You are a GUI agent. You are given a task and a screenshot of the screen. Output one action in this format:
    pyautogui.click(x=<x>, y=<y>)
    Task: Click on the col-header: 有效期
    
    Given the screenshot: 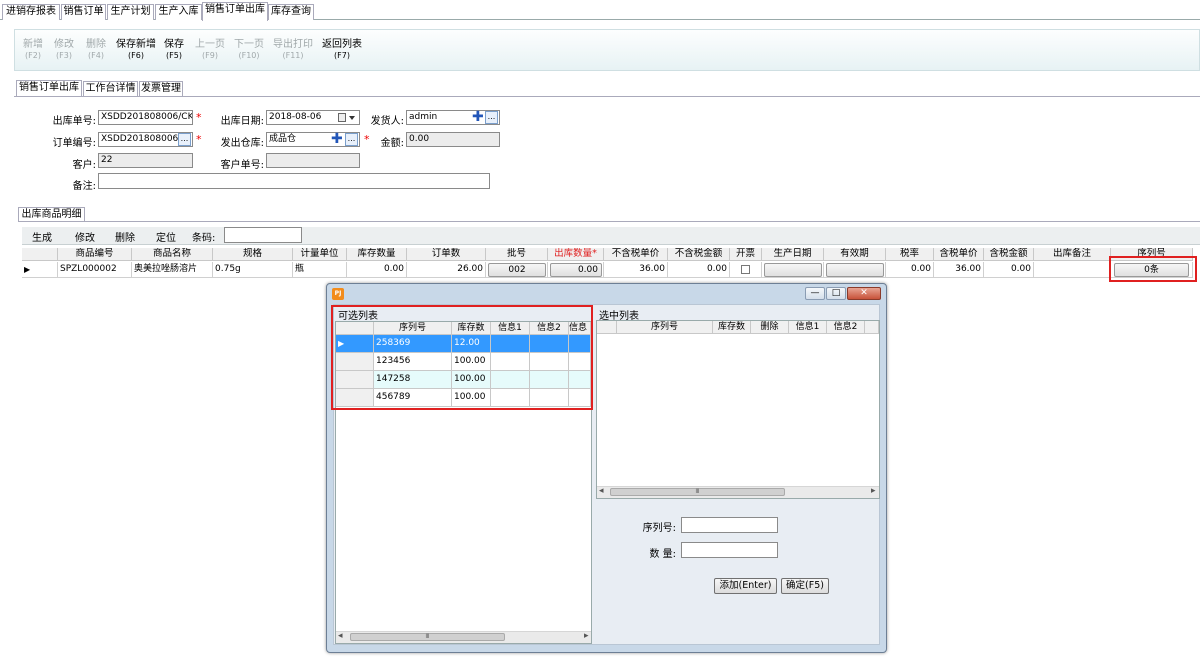 What is the action you would take?
    pyautogui.click(x=855, y=254)
    